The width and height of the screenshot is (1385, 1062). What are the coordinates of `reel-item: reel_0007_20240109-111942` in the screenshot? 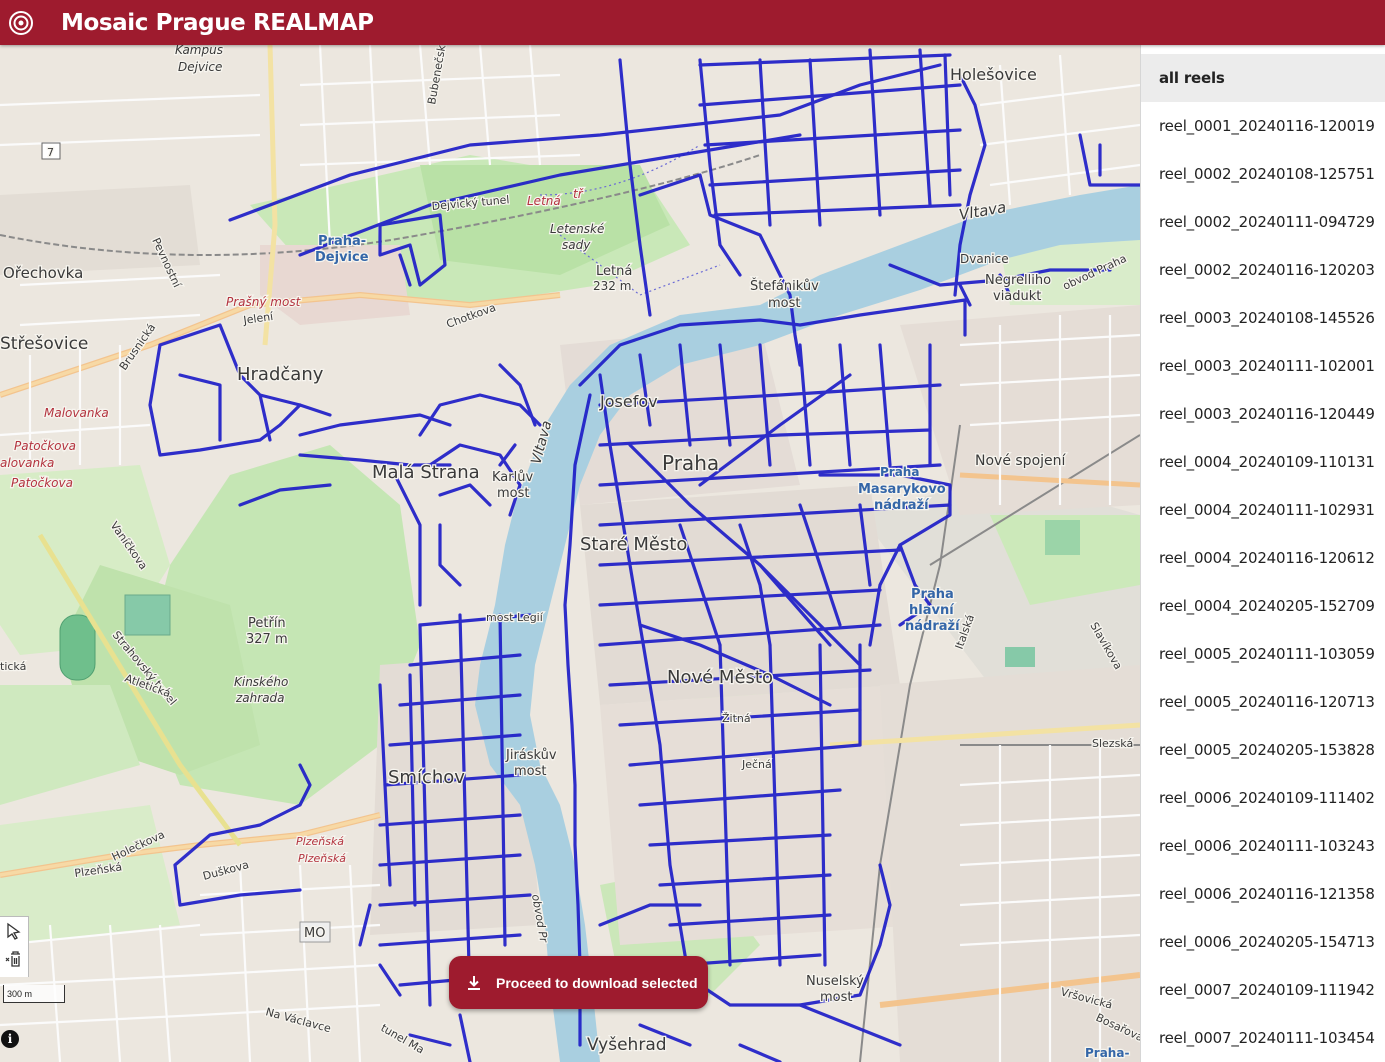 It's located at (1263, 990).